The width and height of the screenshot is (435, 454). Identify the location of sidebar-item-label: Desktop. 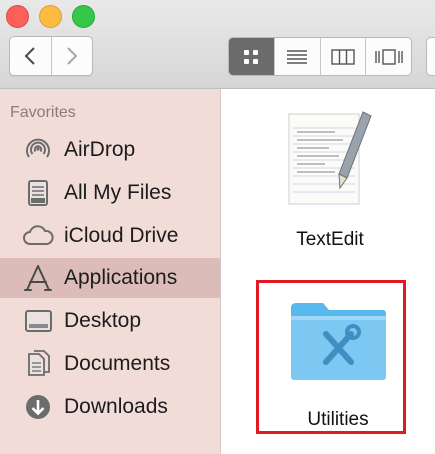
(103, 320).